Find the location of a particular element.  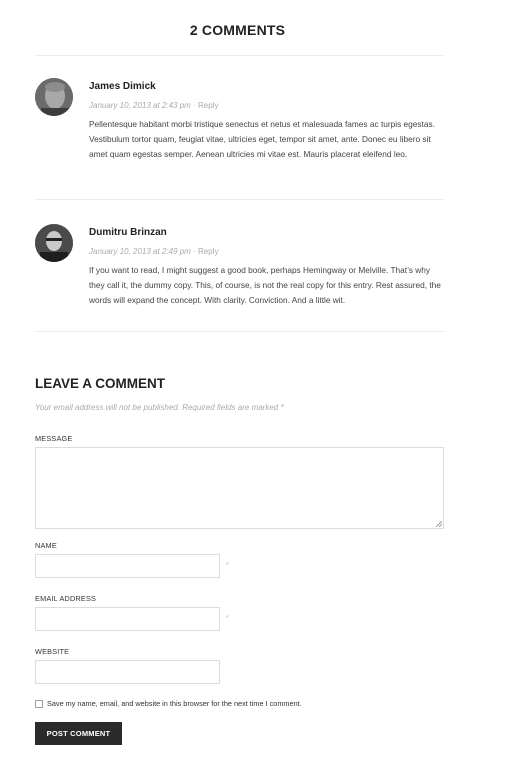

comment-meta: January 10, 2013 at 2:49 pm · Reply is located at coordinates (266, 251).